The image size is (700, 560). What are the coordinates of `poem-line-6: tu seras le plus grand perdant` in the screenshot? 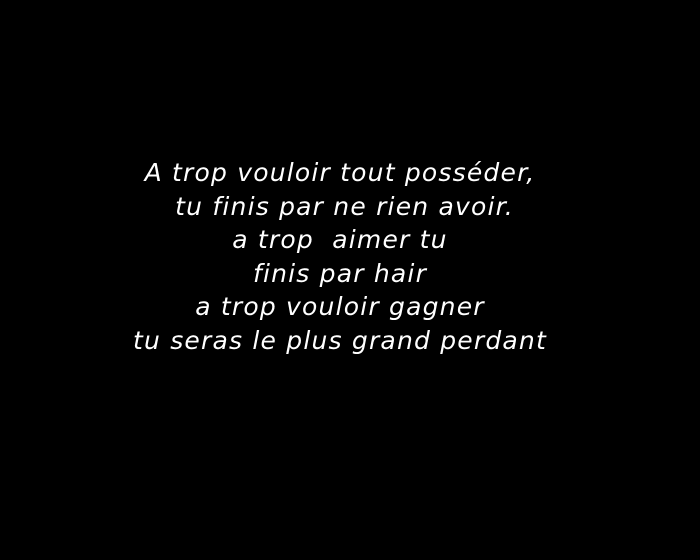 It's located at (340, 340).